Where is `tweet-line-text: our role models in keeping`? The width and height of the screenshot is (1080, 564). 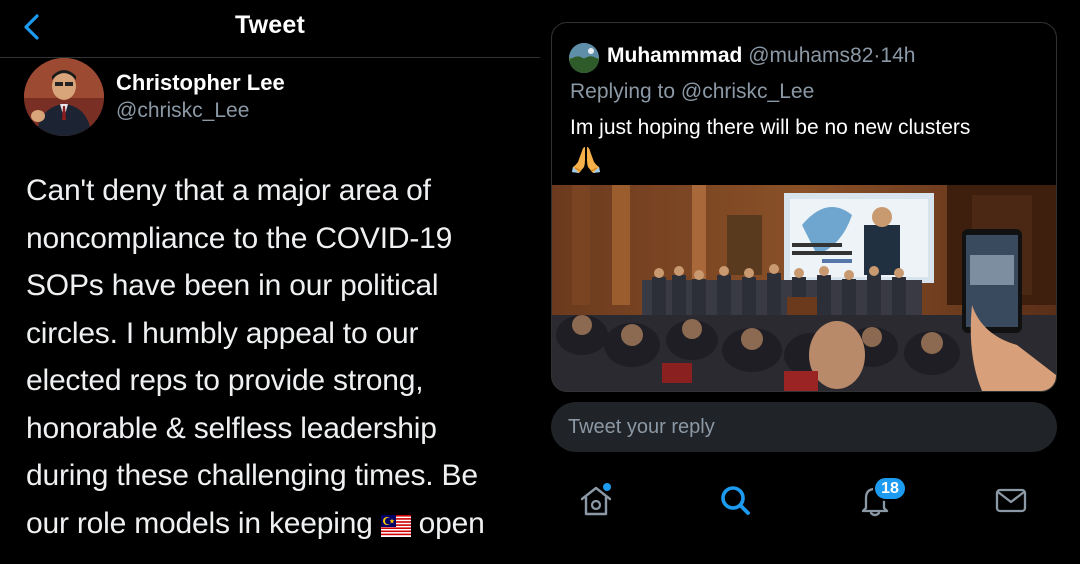 tweet-line-text: our role models in keeping is located at coordinates (199, 523).